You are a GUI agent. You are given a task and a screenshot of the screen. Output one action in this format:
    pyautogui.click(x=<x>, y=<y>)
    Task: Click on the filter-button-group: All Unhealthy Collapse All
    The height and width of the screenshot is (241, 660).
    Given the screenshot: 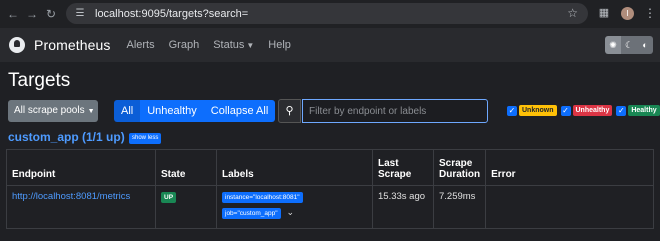 What is the action you would take?
    pyautogui.click(x=195, y=111)
    